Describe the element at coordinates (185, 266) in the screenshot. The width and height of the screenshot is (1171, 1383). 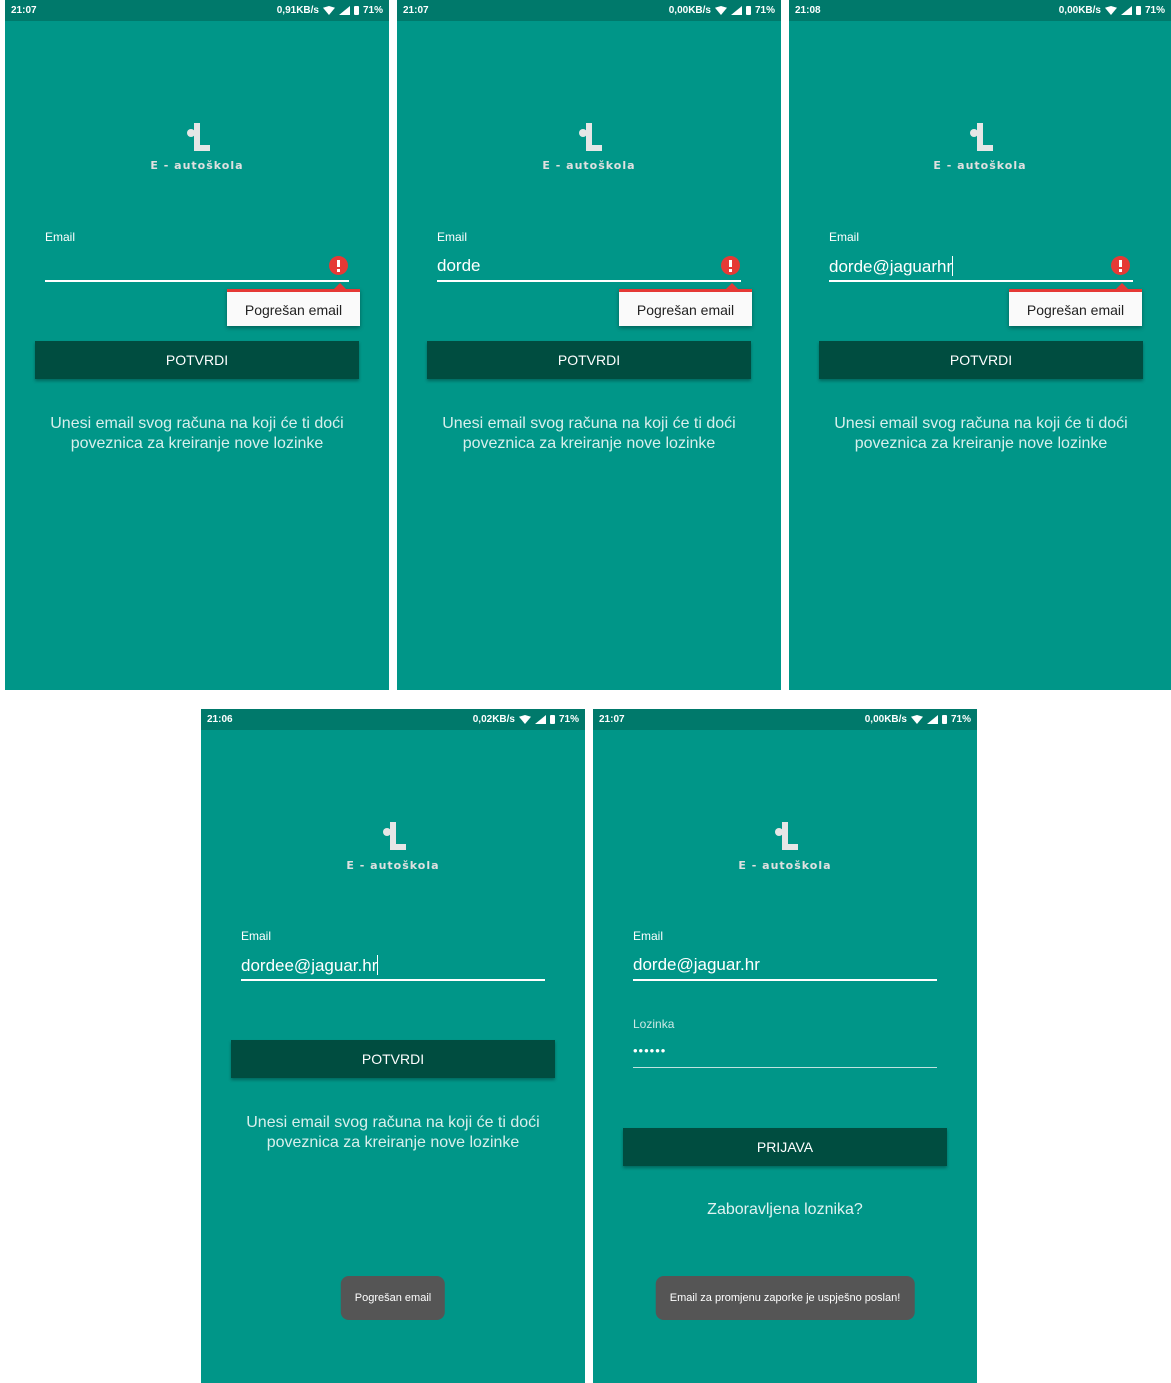
I see `email-field` at that location.